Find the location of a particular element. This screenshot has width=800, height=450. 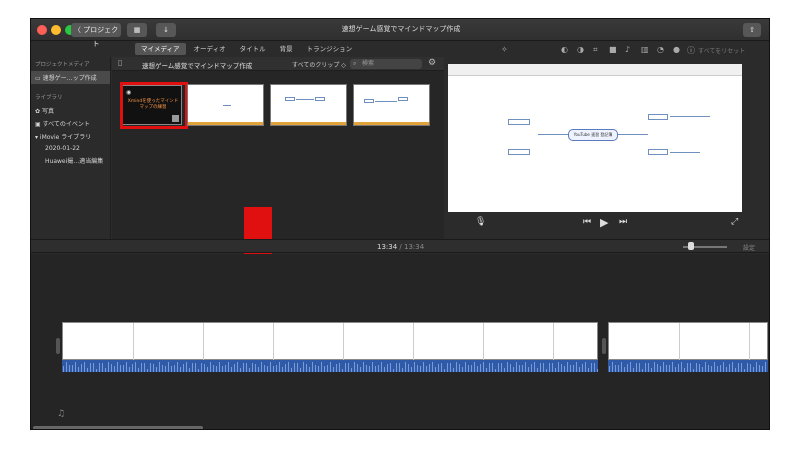

tab-transitions: トランジション is located at coordinates (330, 49).